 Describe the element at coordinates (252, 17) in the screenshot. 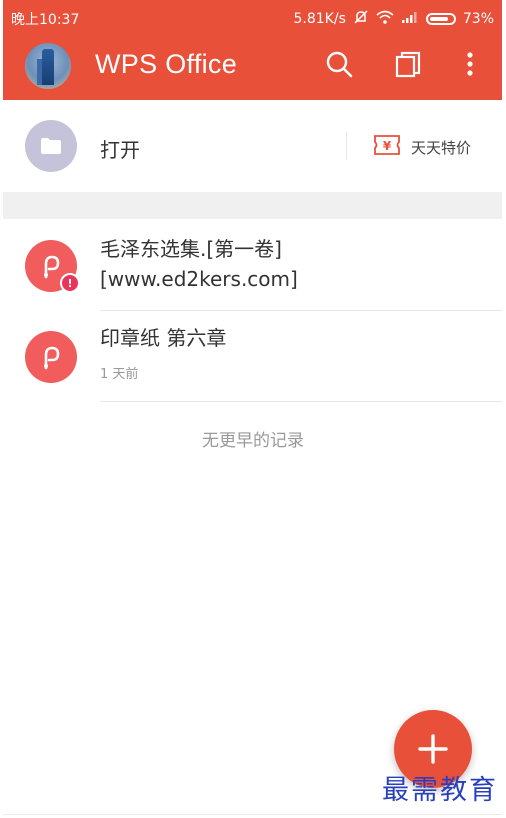

I see `status-bar: 晚上10:37 5.81K/s 73%` at that location.